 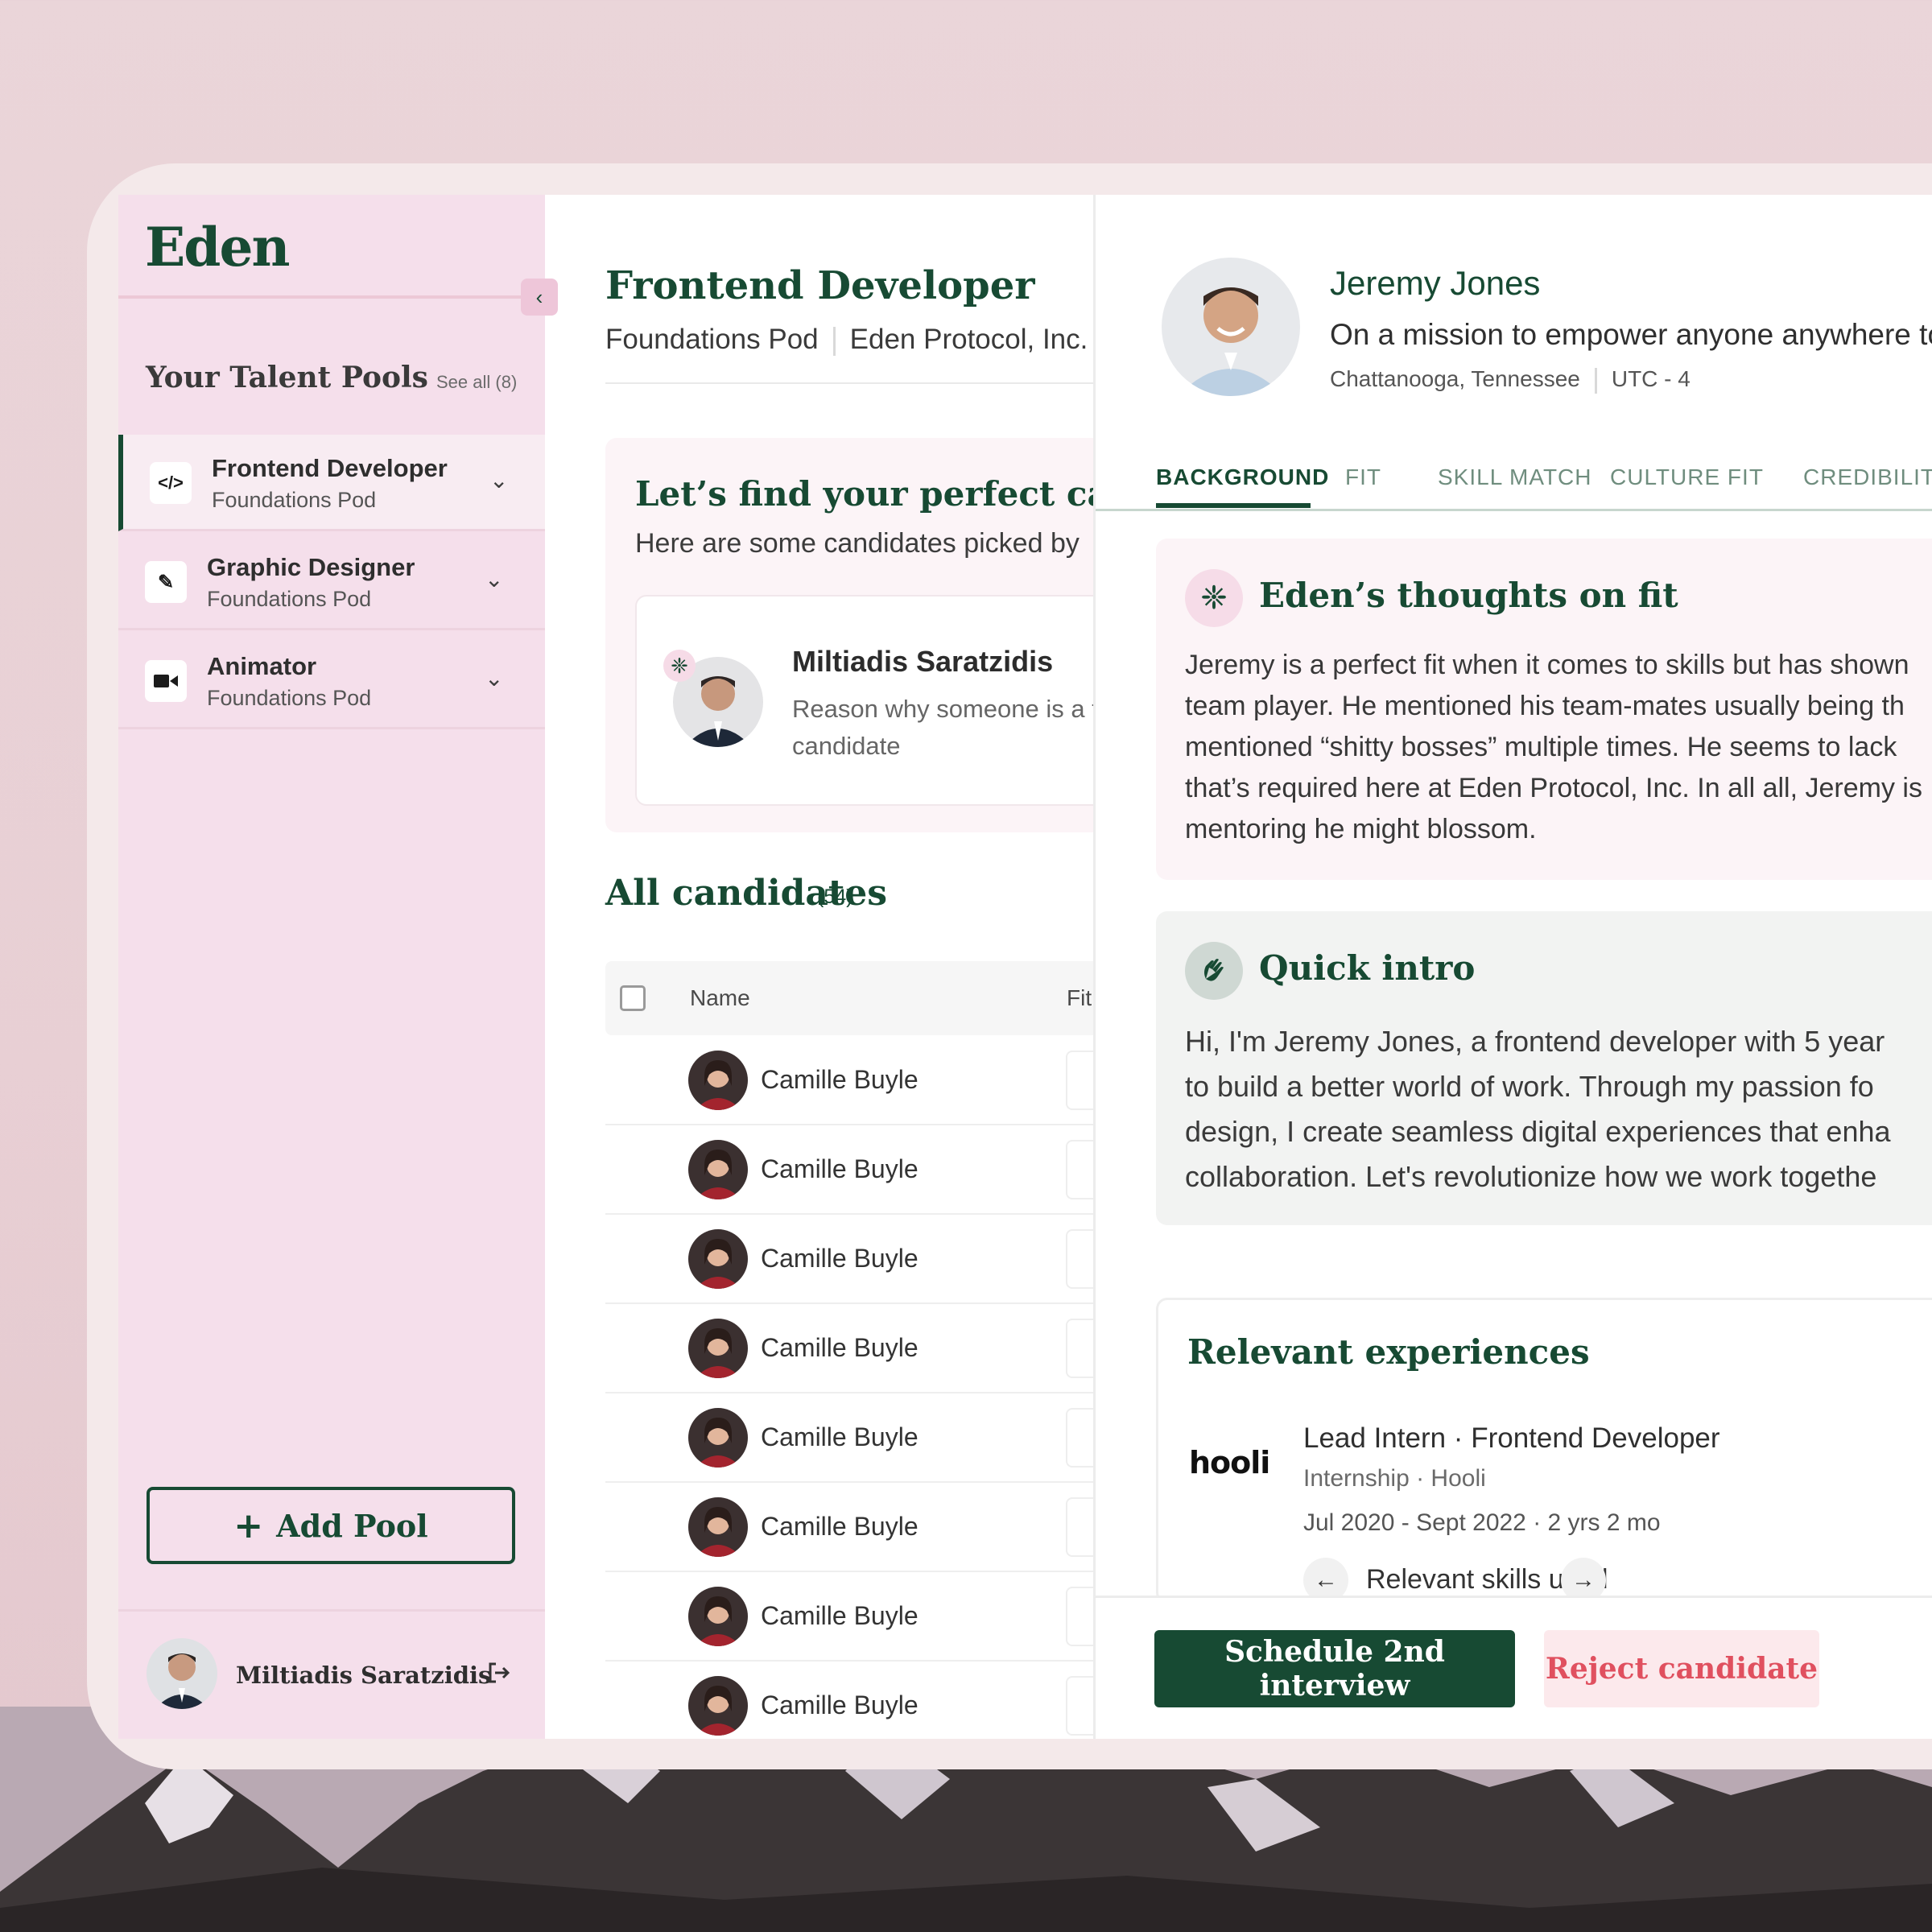 What do you see at coordinates (1435, 283) in the screenshot?
I see `candidate-name: Jeremy Jones` at bounding box center [1435, 283].